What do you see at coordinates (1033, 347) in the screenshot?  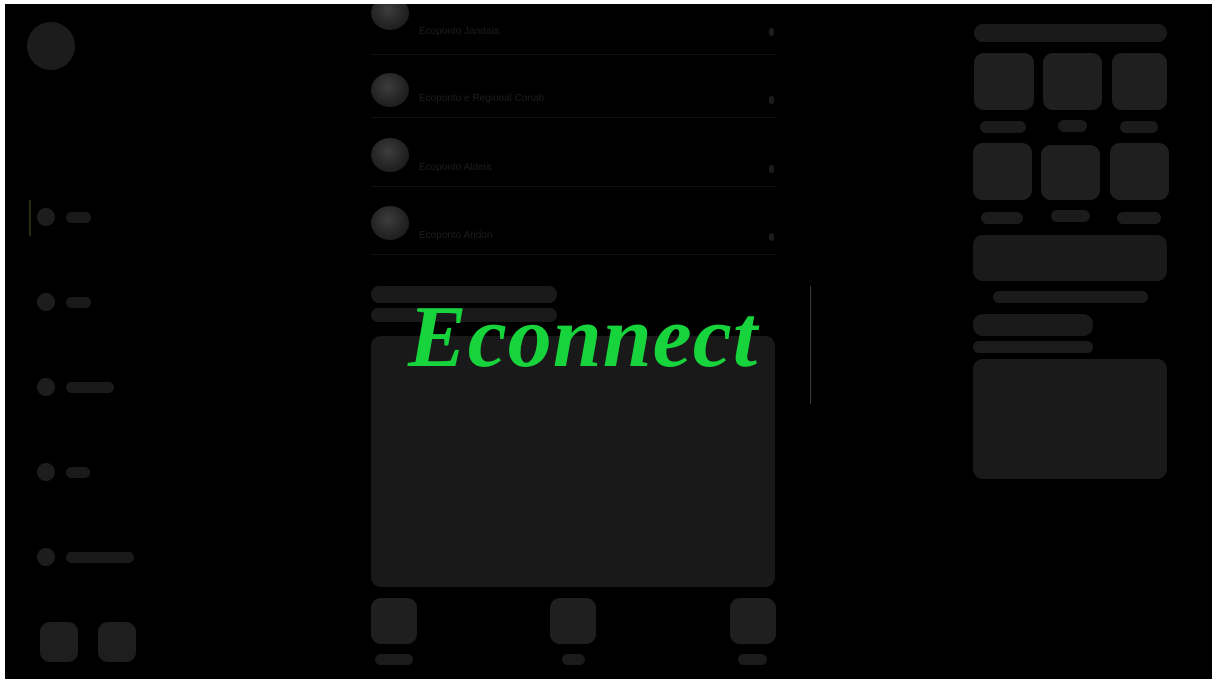 I see `section-subtitle-placeholder` at bounding box center [1033, 347].